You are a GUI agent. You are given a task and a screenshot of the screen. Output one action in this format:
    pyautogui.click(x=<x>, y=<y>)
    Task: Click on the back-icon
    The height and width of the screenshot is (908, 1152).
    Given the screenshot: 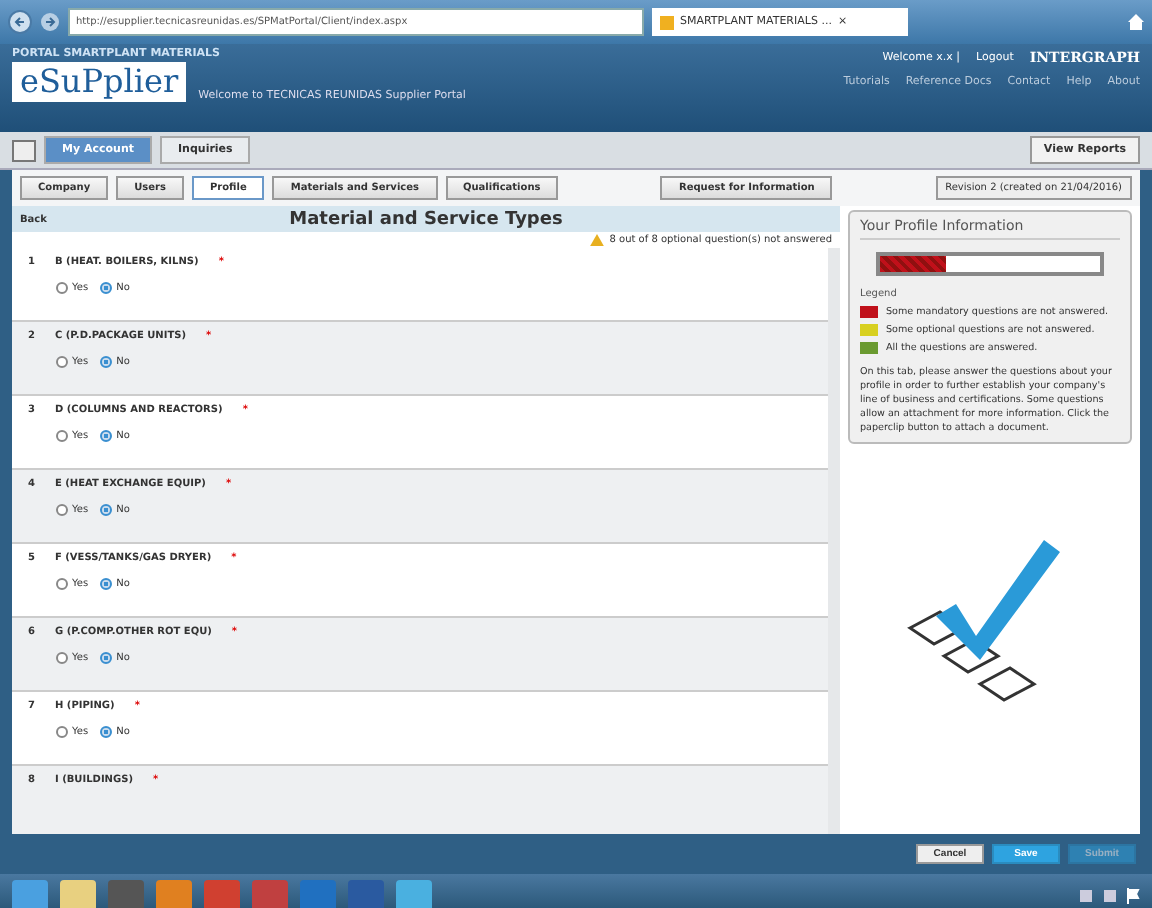 What is the action you would take?
    pyautogui.click(x=20, y=22)
    